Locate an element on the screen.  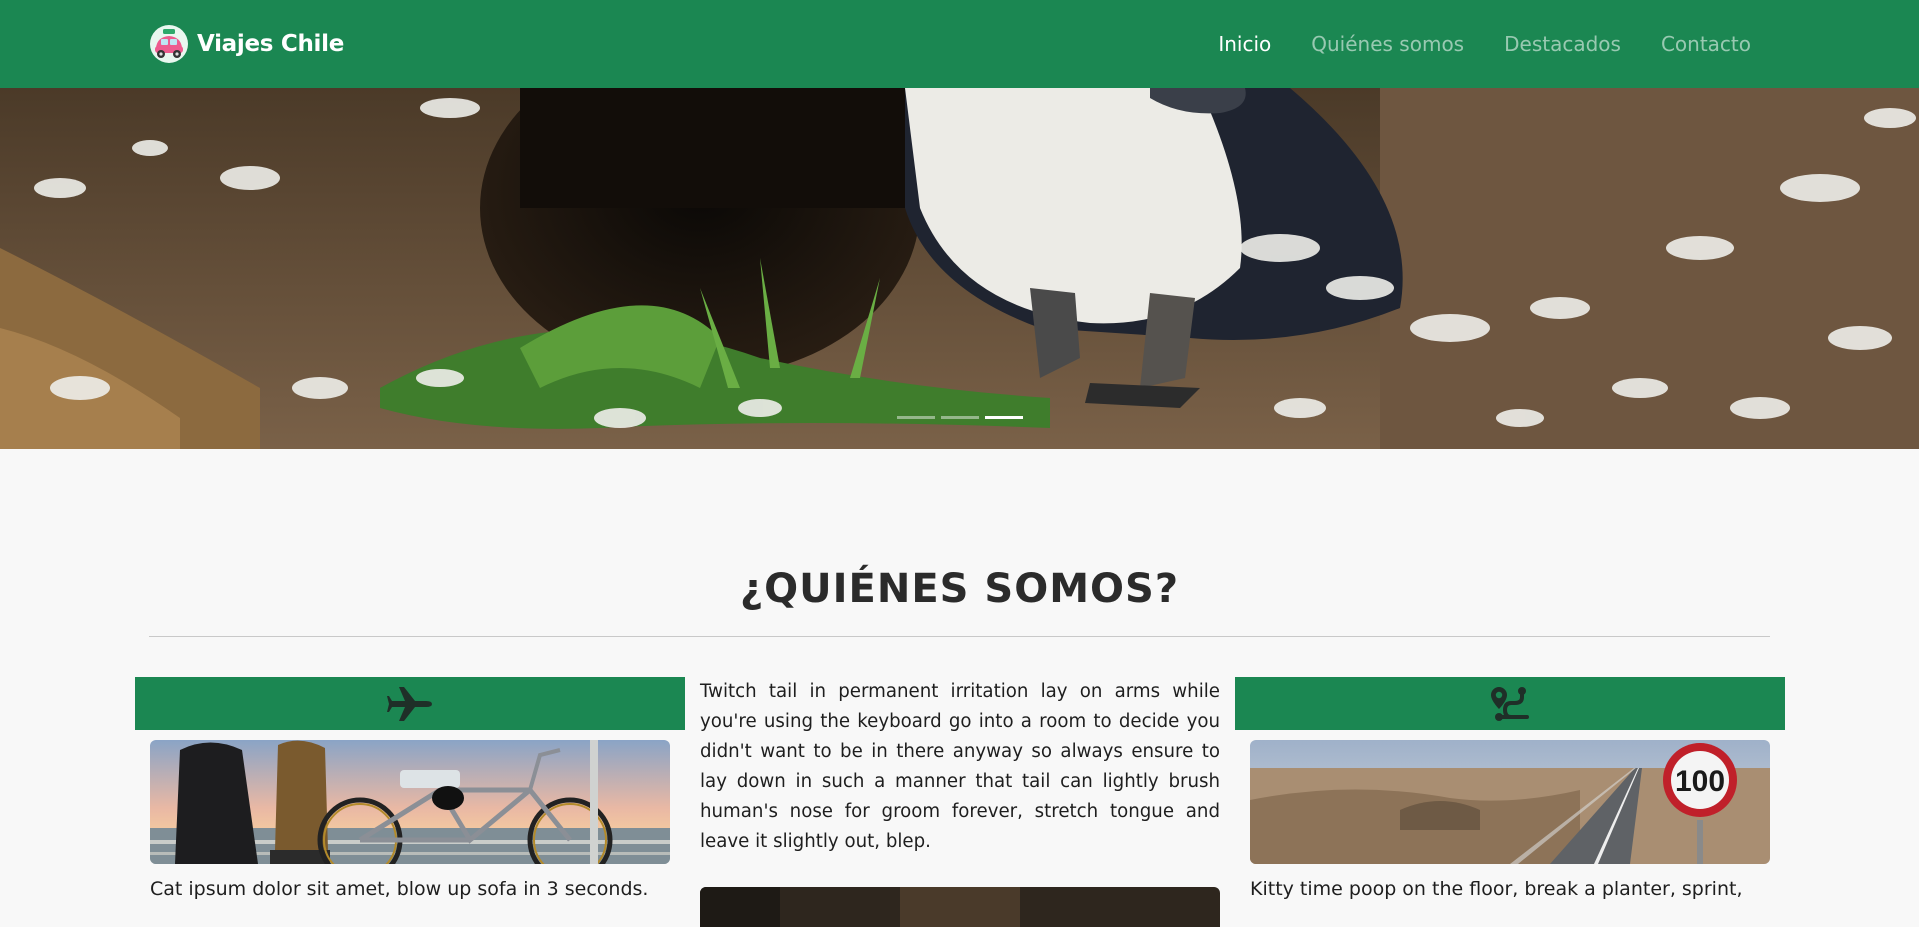
card-image-road: 100 is located at coordinates (1510, 802).